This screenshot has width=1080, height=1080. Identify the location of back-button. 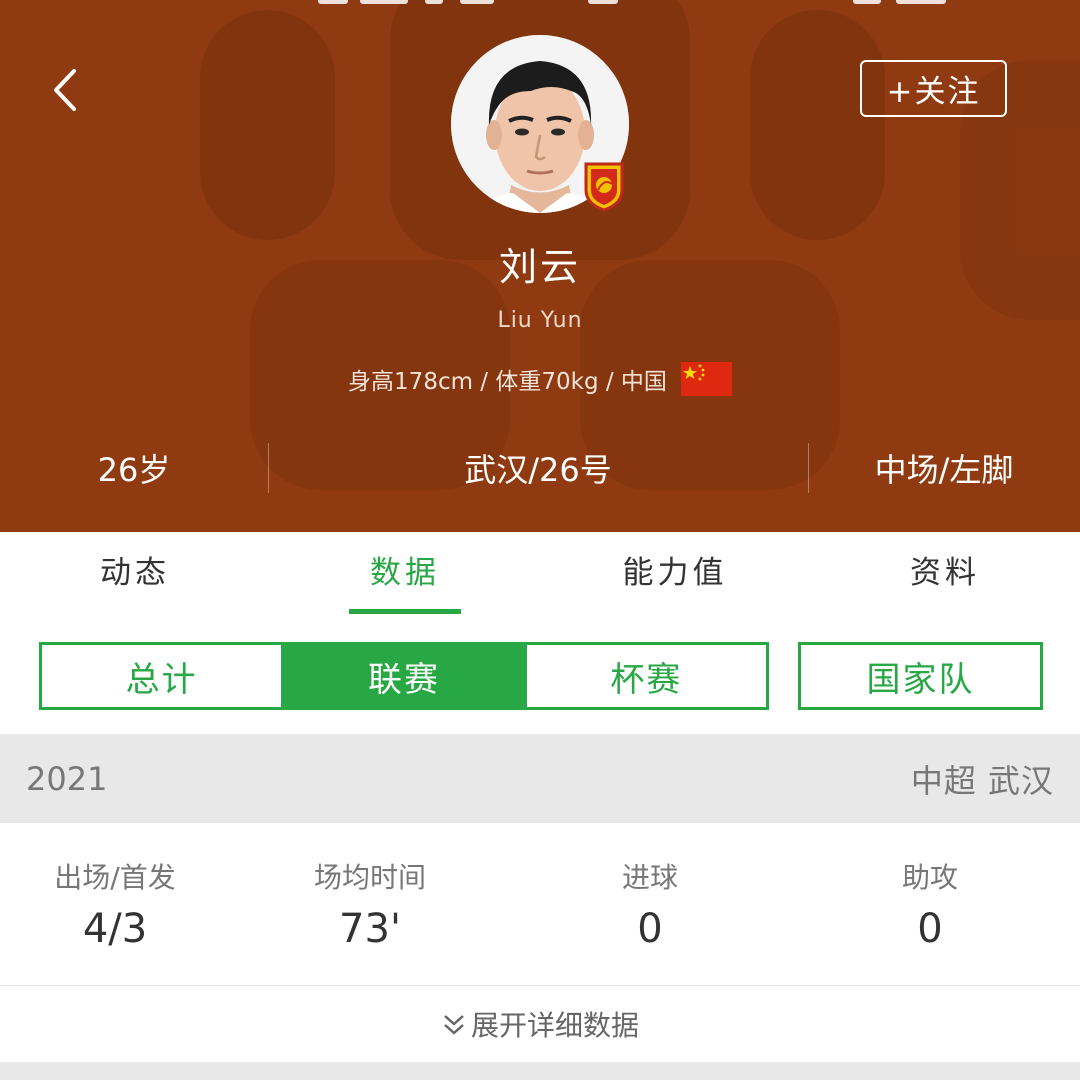
(65, 90).